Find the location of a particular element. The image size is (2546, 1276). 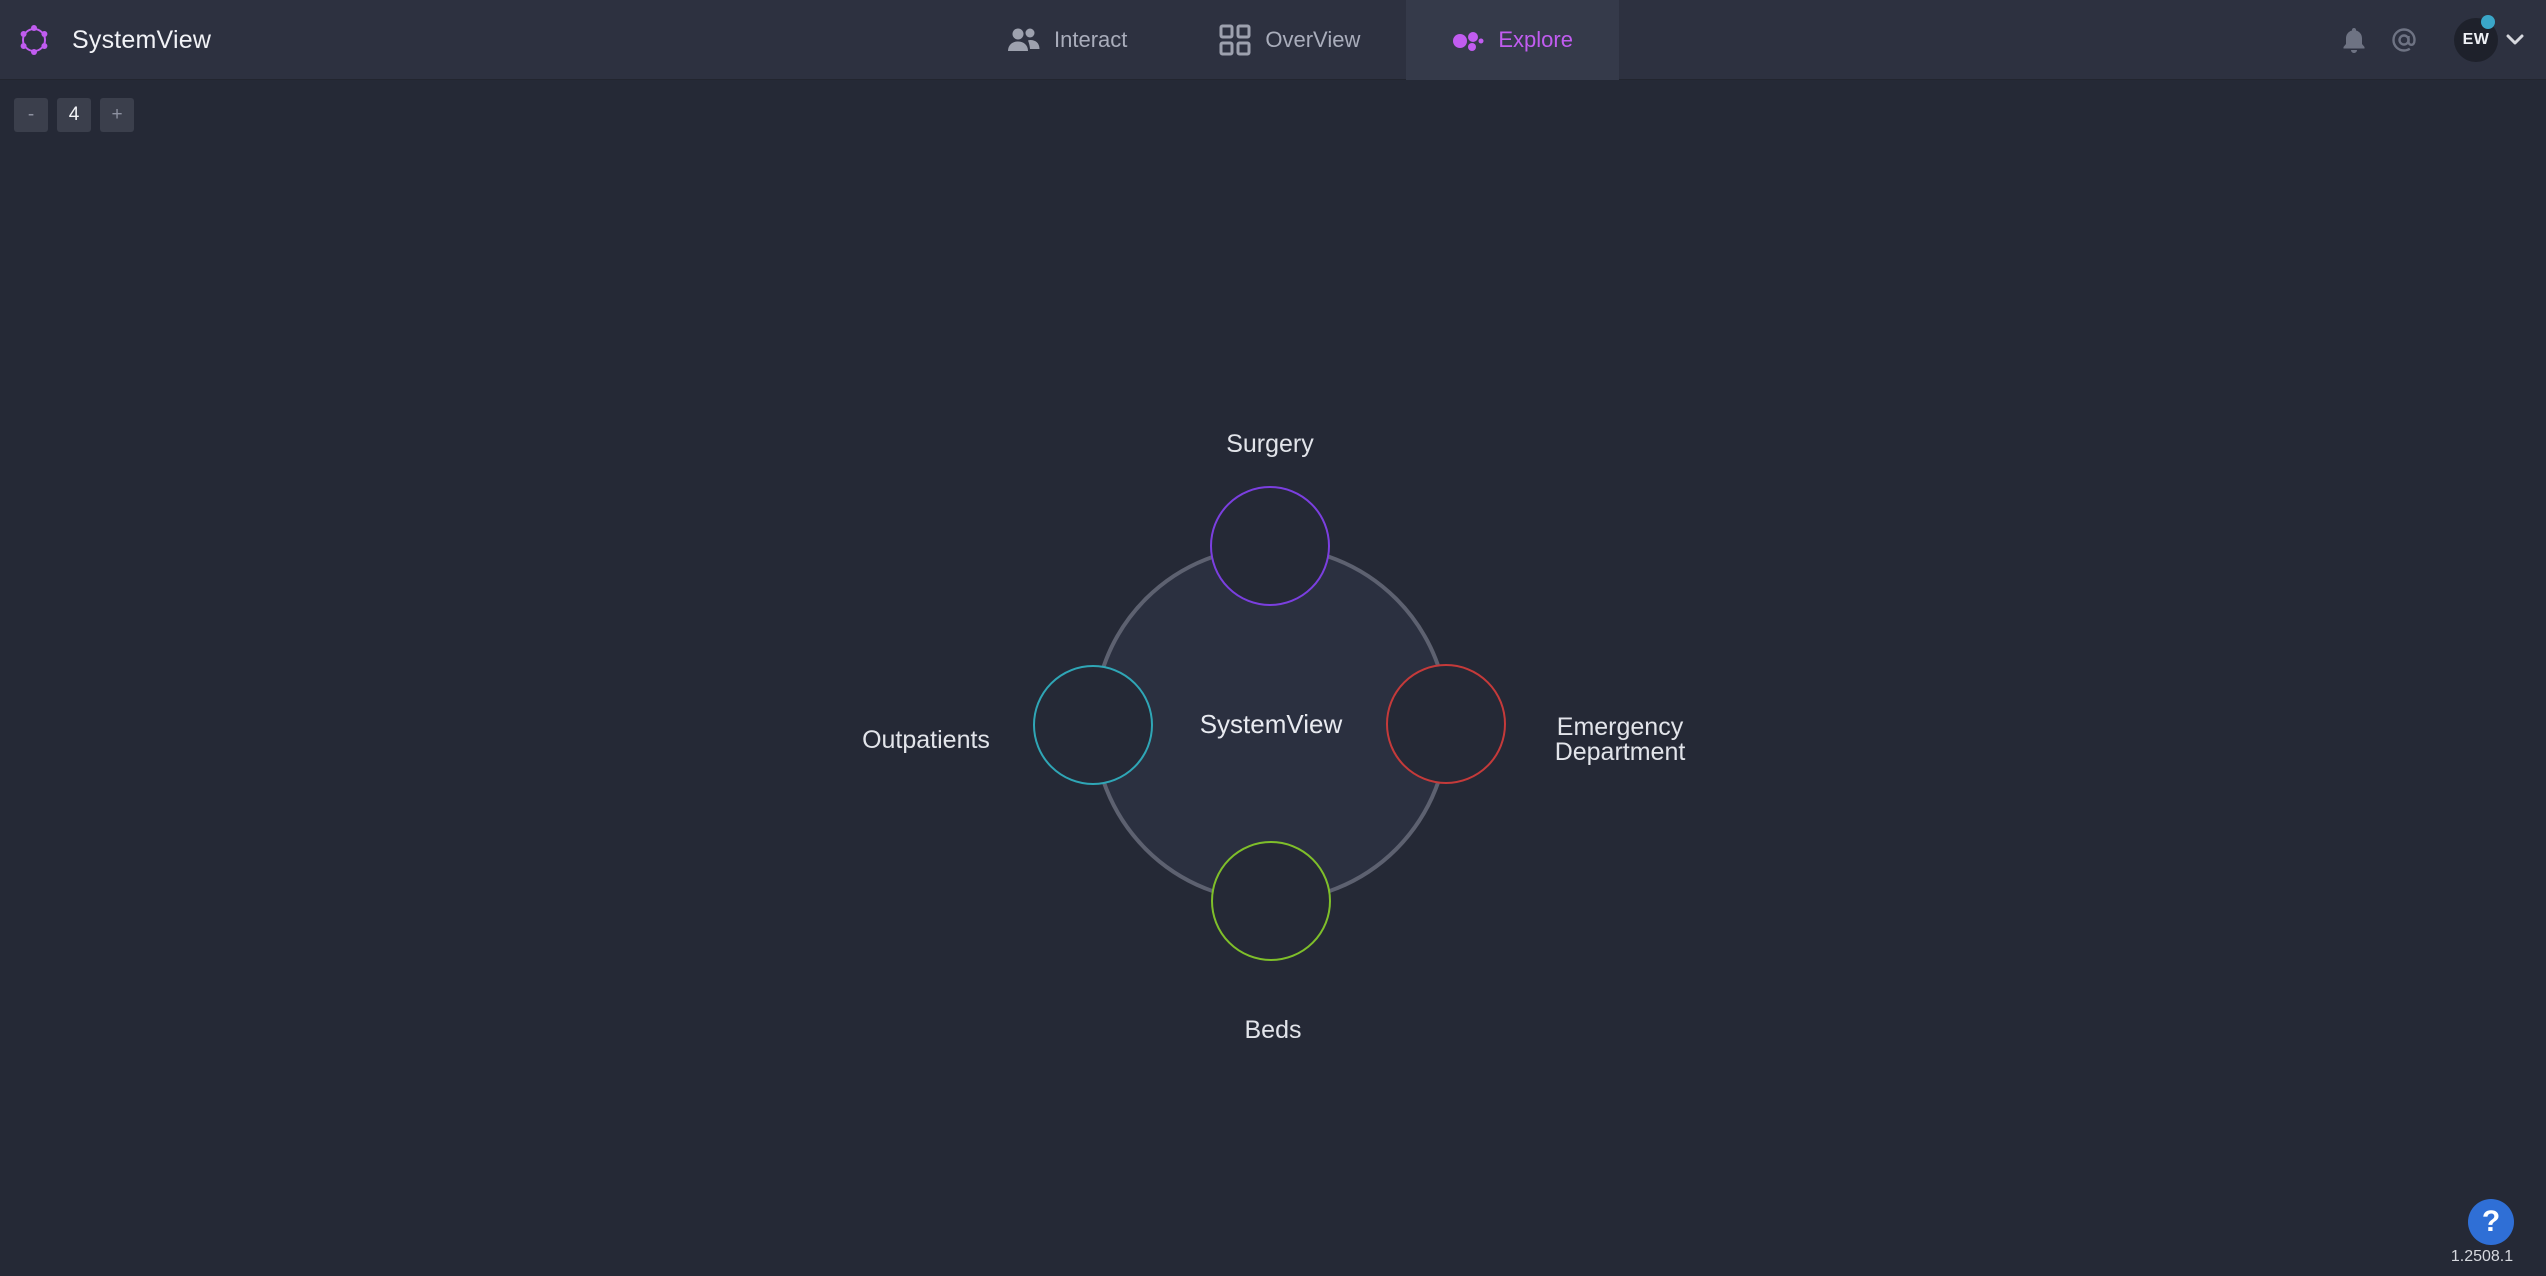

tab-overview: OverView is located at coordinates (1289, 40).